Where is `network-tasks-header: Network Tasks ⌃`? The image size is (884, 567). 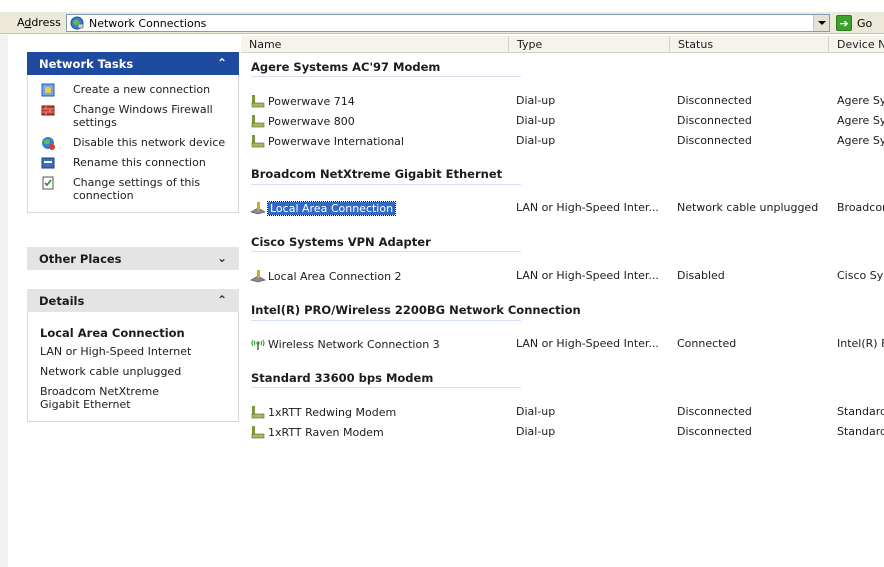 network-tasks-header: Network Tasks ⌃ is located at coordinates (133, 63).